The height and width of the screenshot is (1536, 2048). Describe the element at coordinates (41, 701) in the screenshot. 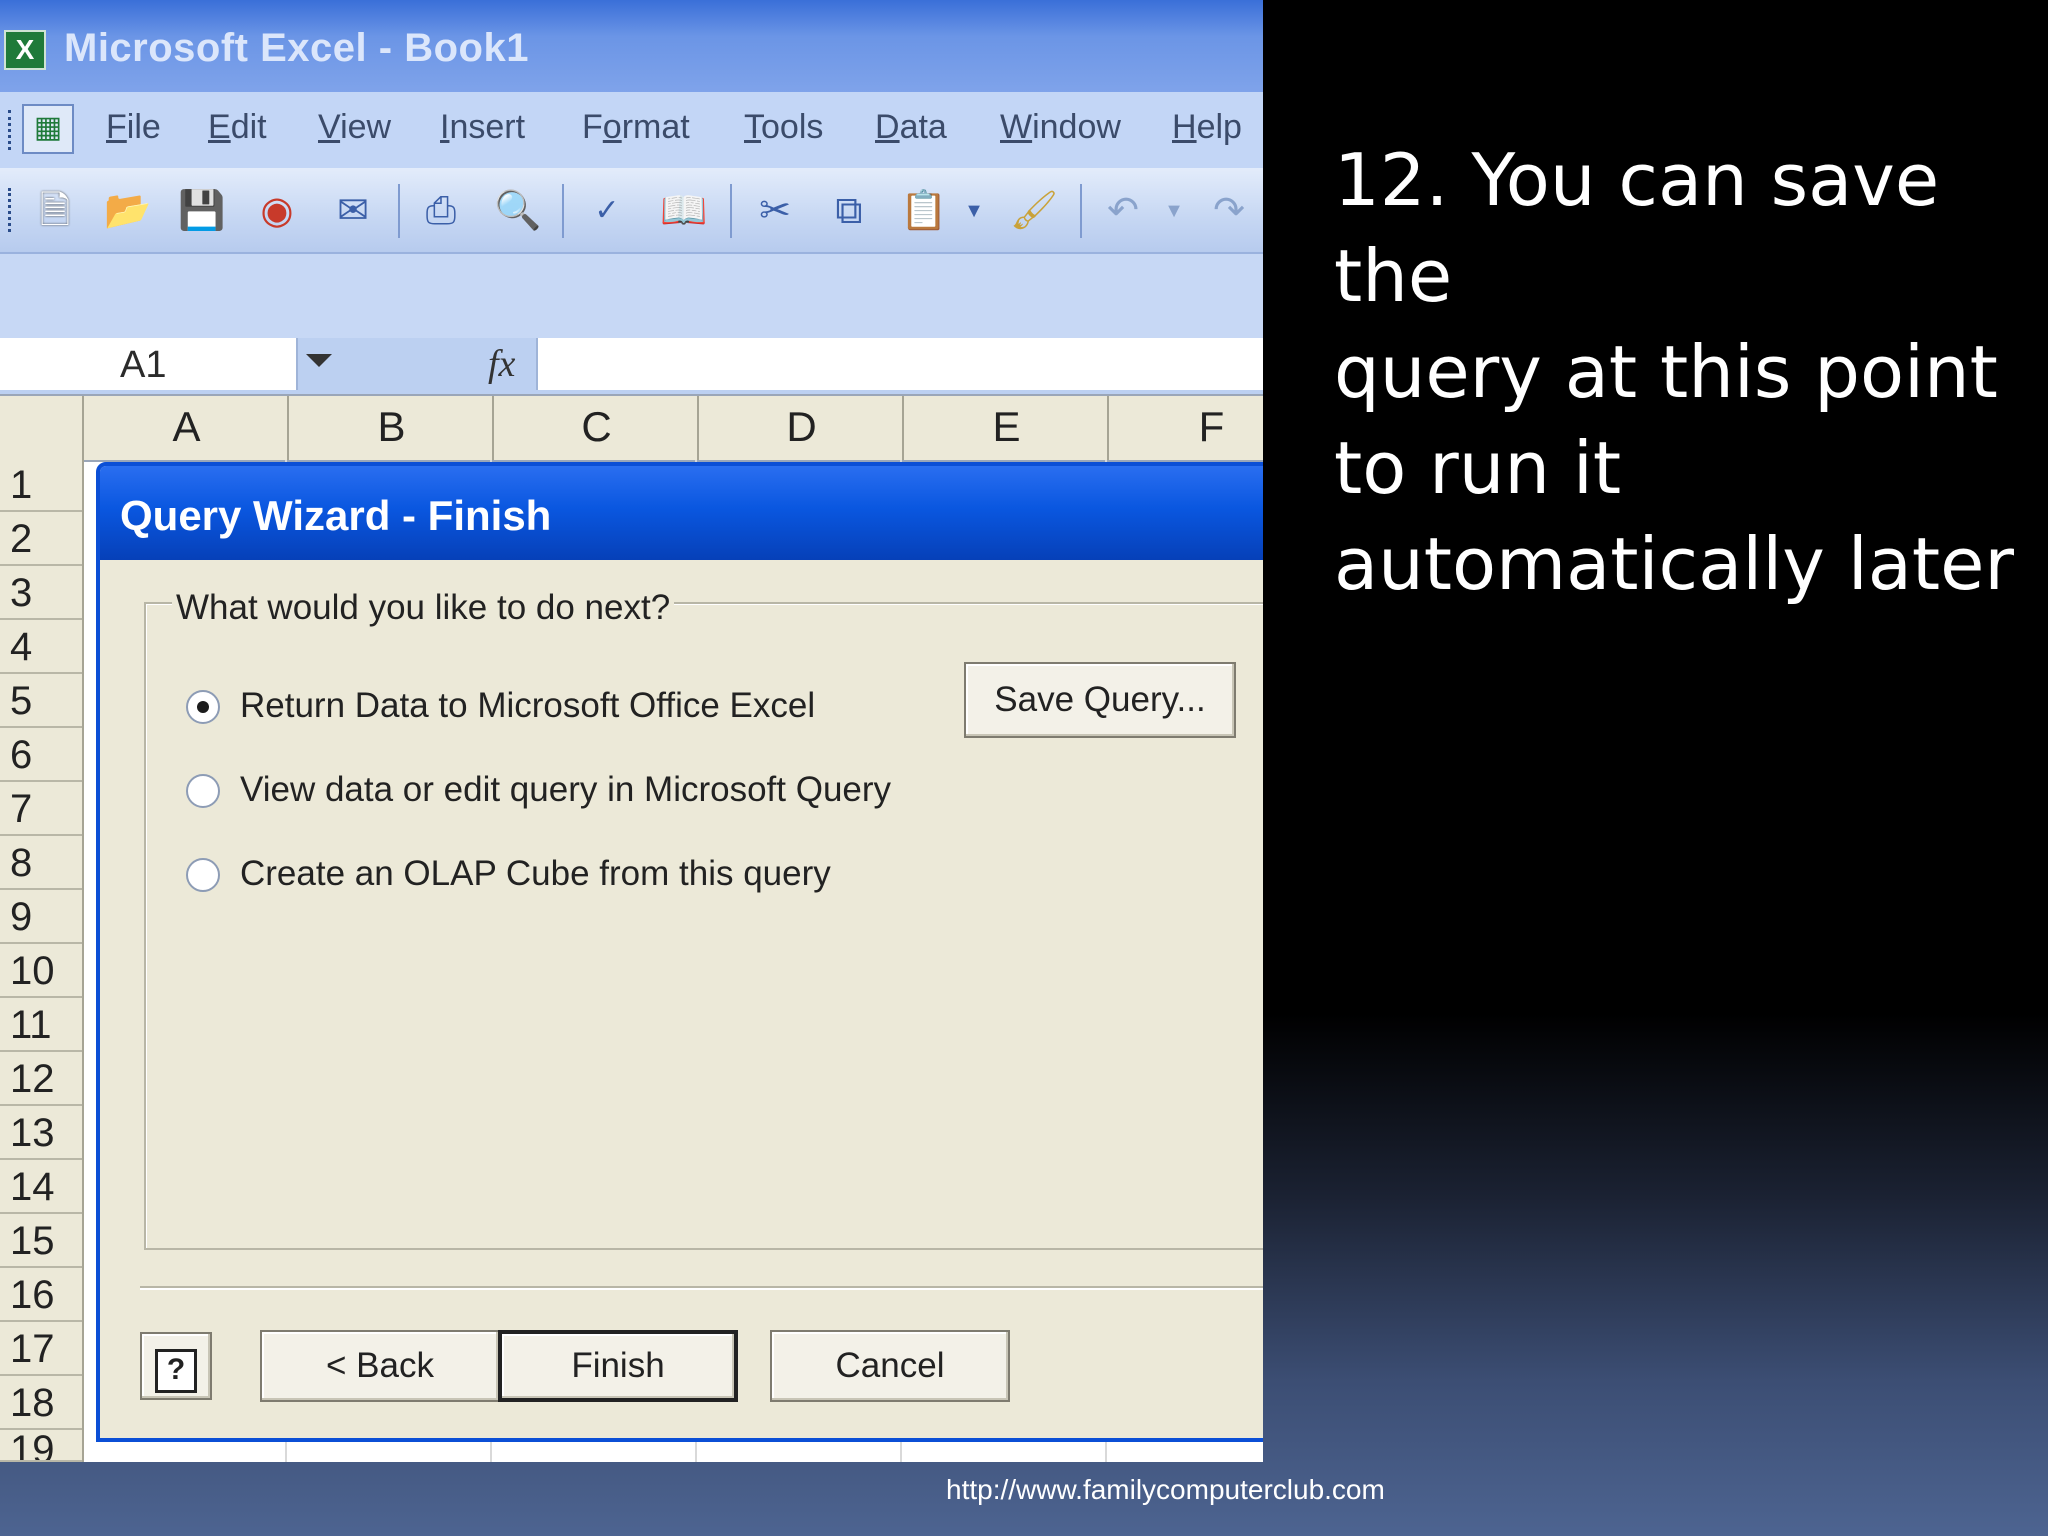

I see `row-header: 5` at that location.